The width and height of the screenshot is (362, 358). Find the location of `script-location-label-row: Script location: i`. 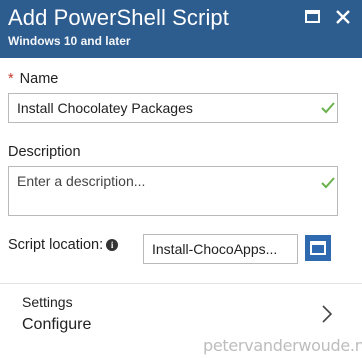

script-location-label-row: Script location: i is located at coordinates (63, 245).